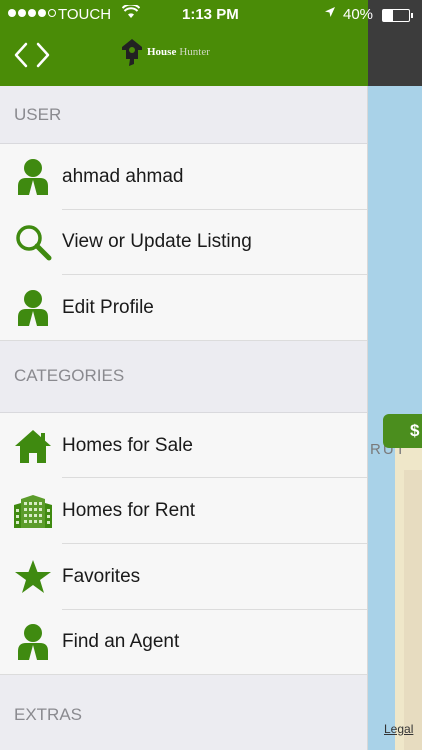 The image size is (422, 750). Describe the element at coordinates (157, 242) in the screenshot. I see `menu-item-label: View or Update Listing` at that location.